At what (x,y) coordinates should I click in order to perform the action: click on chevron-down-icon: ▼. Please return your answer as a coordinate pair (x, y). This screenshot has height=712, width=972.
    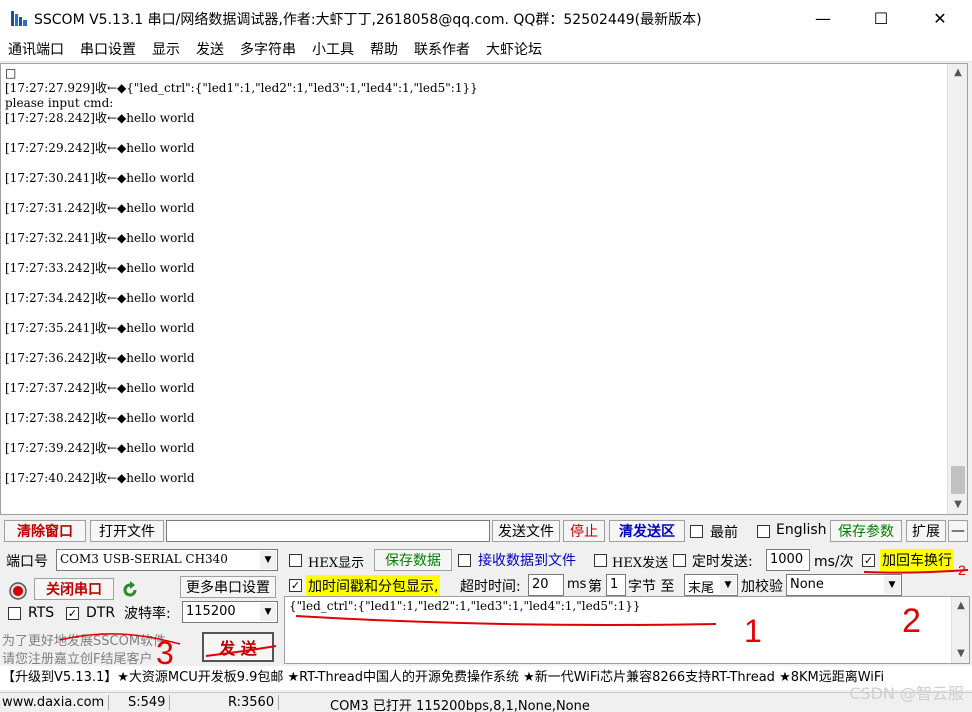
    Looking at the image, I should click on (728, 585).